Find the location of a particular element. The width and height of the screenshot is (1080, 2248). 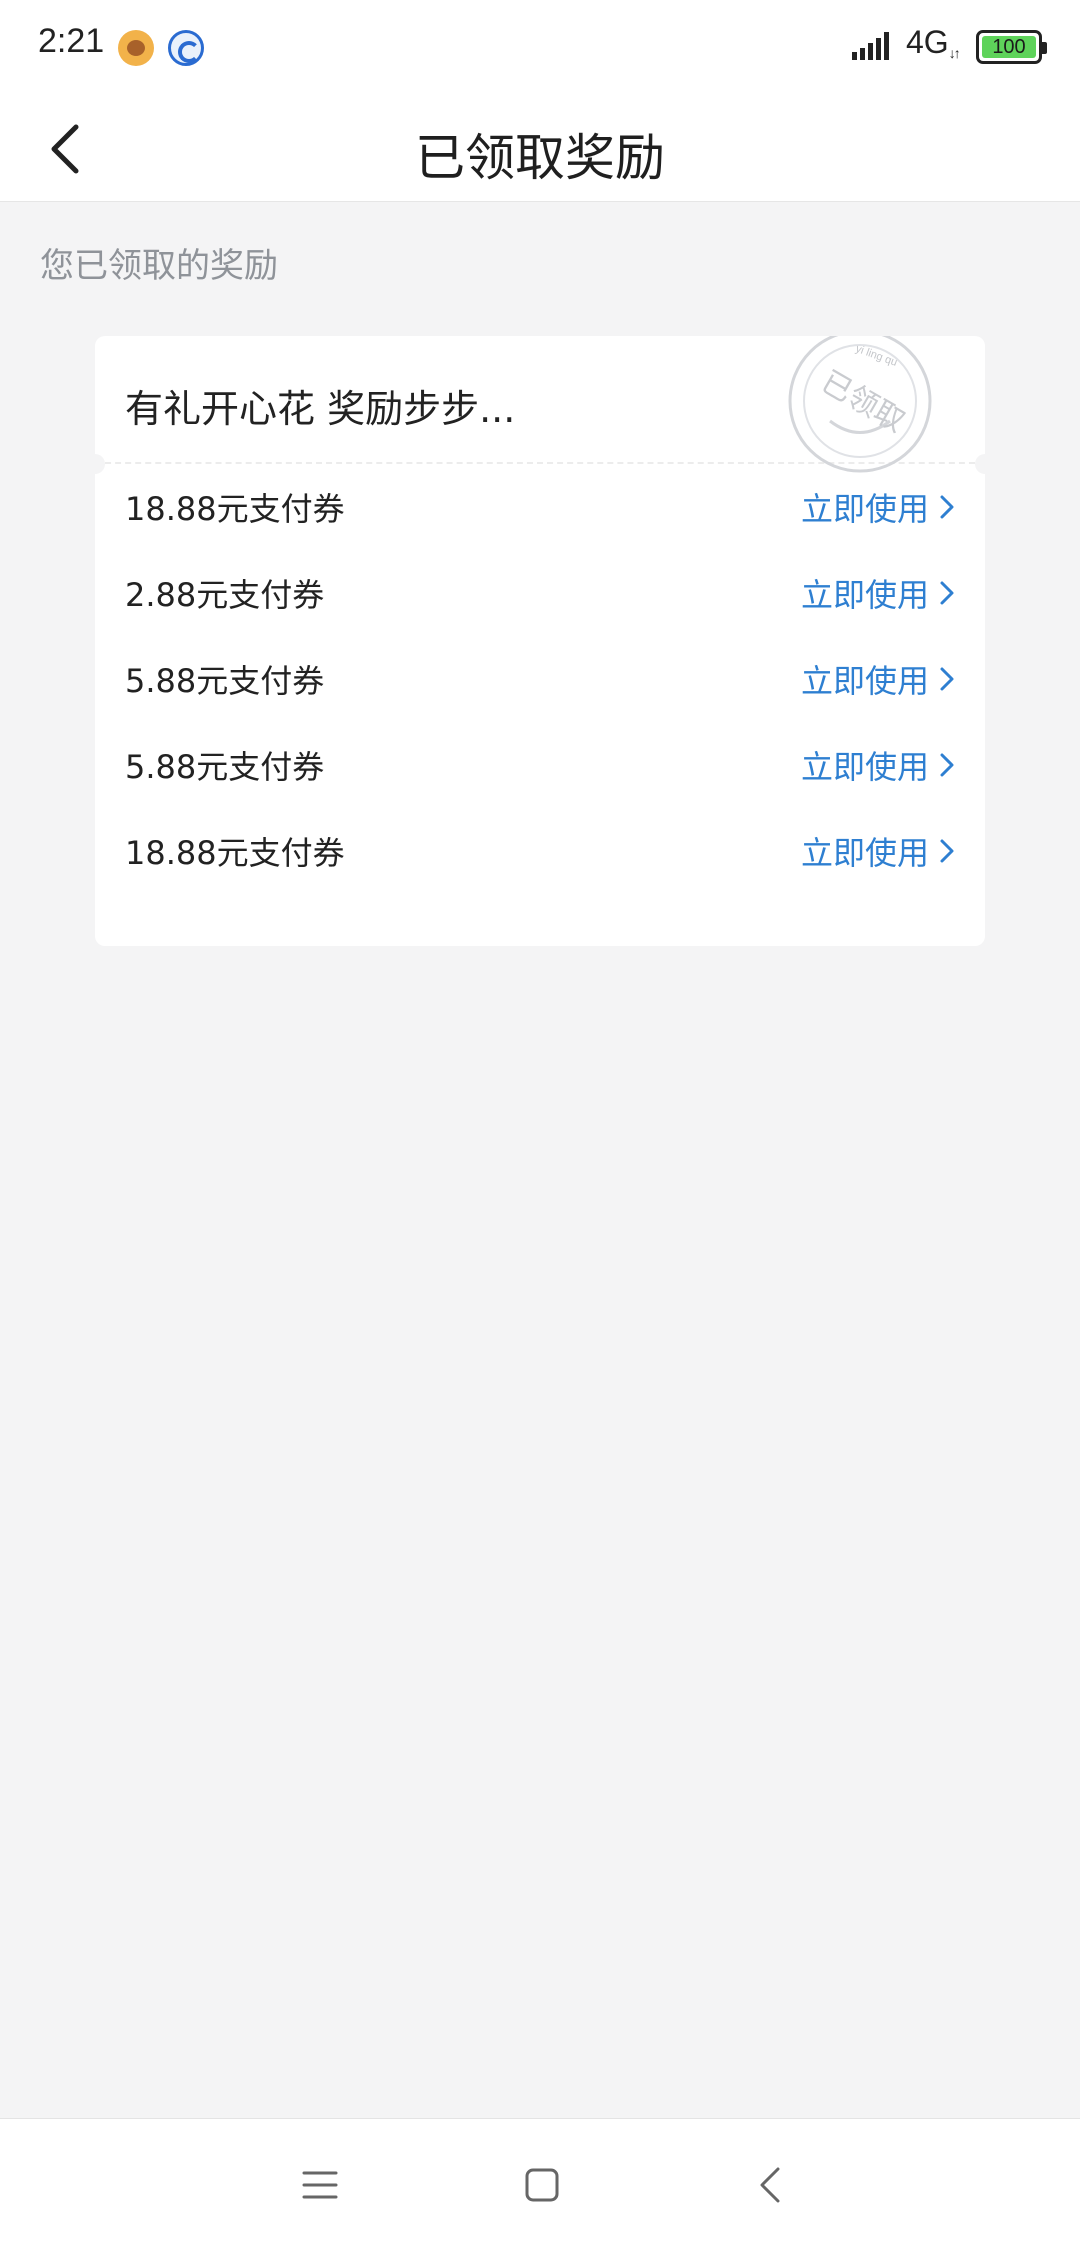

signal-icon is located at coordinates (870, 46).